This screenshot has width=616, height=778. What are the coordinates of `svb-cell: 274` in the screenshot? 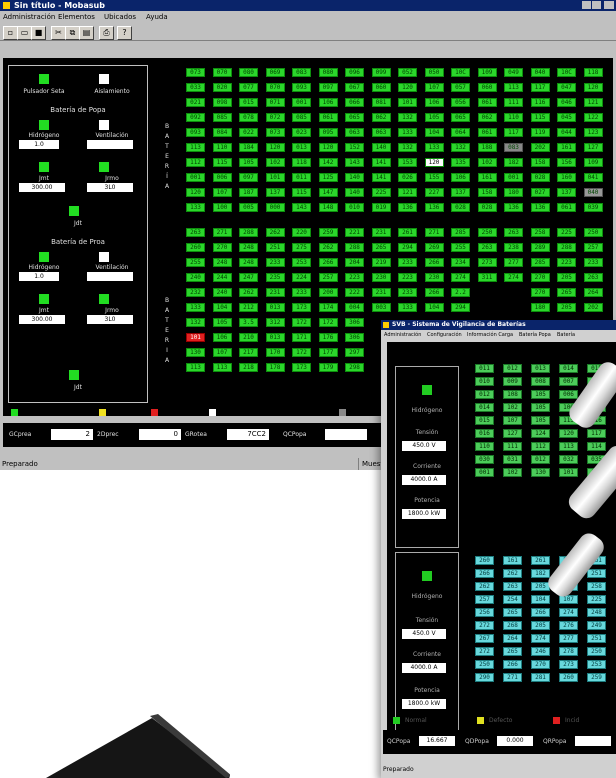 It's located at (540, 638).